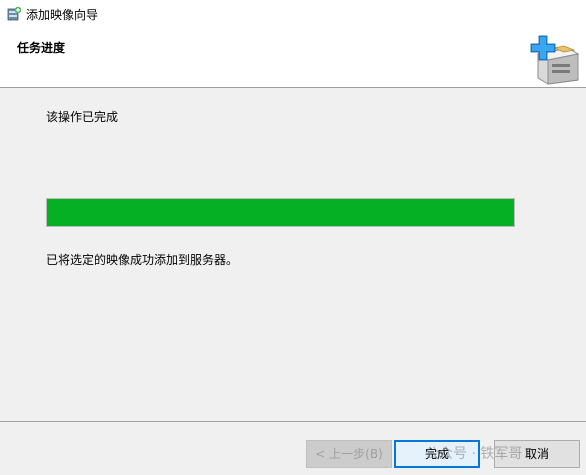 This screenshot has width=586, height=475. Describe the element at coordinates (293, 15) in the screenshot. I see `title-bar: 添加映像向导` at that location.